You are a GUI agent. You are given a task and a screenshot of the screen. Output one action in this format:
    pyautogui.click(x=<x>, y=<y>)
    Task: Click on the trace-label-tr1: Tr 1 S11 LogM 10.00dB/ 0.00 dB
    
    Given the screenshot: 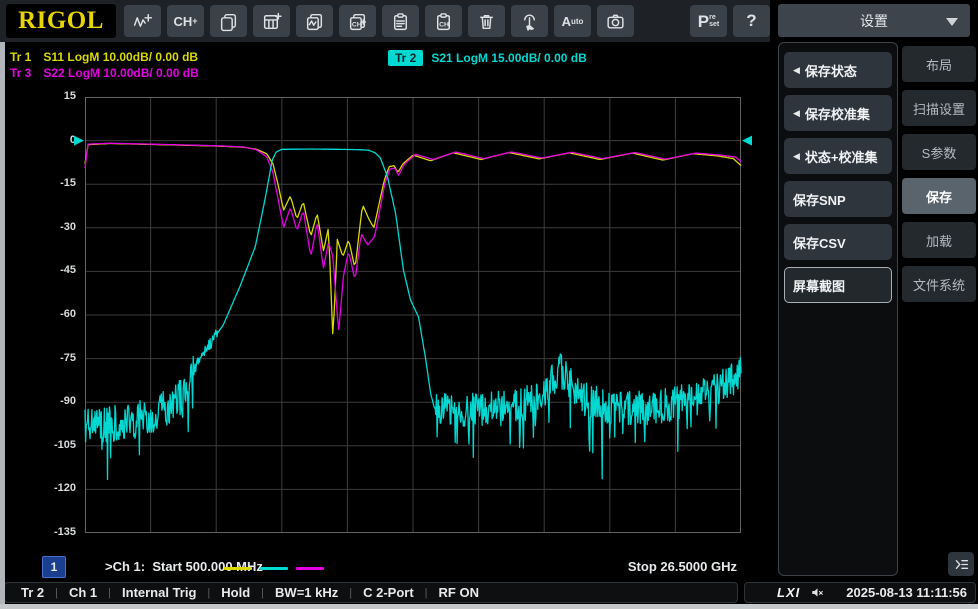 What is the action you would take?
    pyautogui.click(x=104, y=57)
    